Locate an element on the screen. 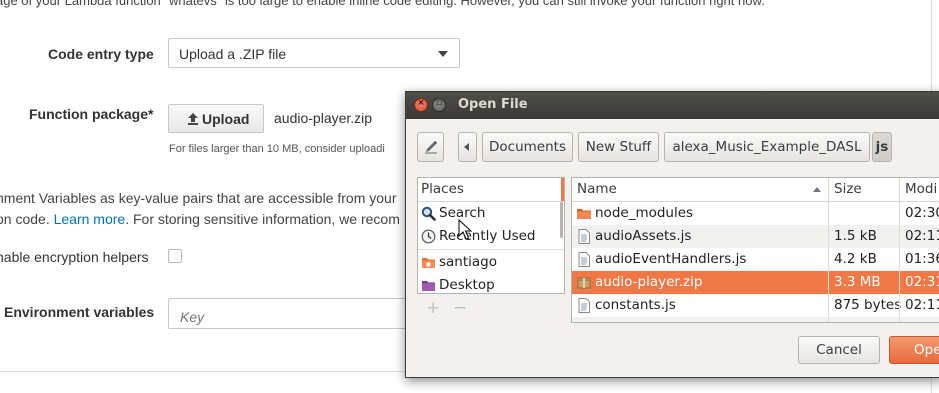  home-folder-icon is located at coordinates (428, 263).